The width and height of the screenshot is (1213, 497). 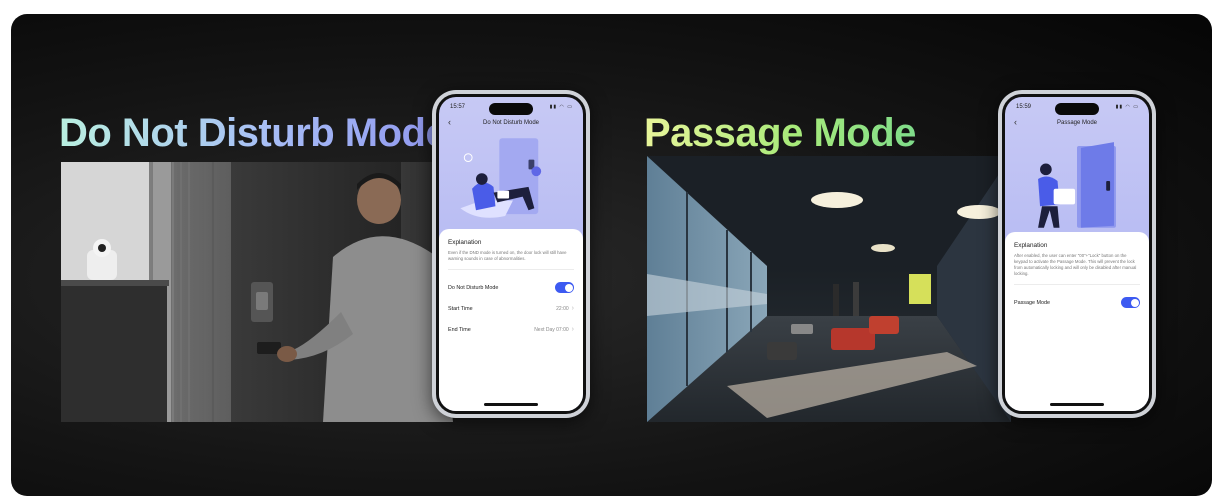 What do you see at coordinates (564, 287) in the screenshot?
I see `dnd-mode-toggle` at bounding box center [564, 287].